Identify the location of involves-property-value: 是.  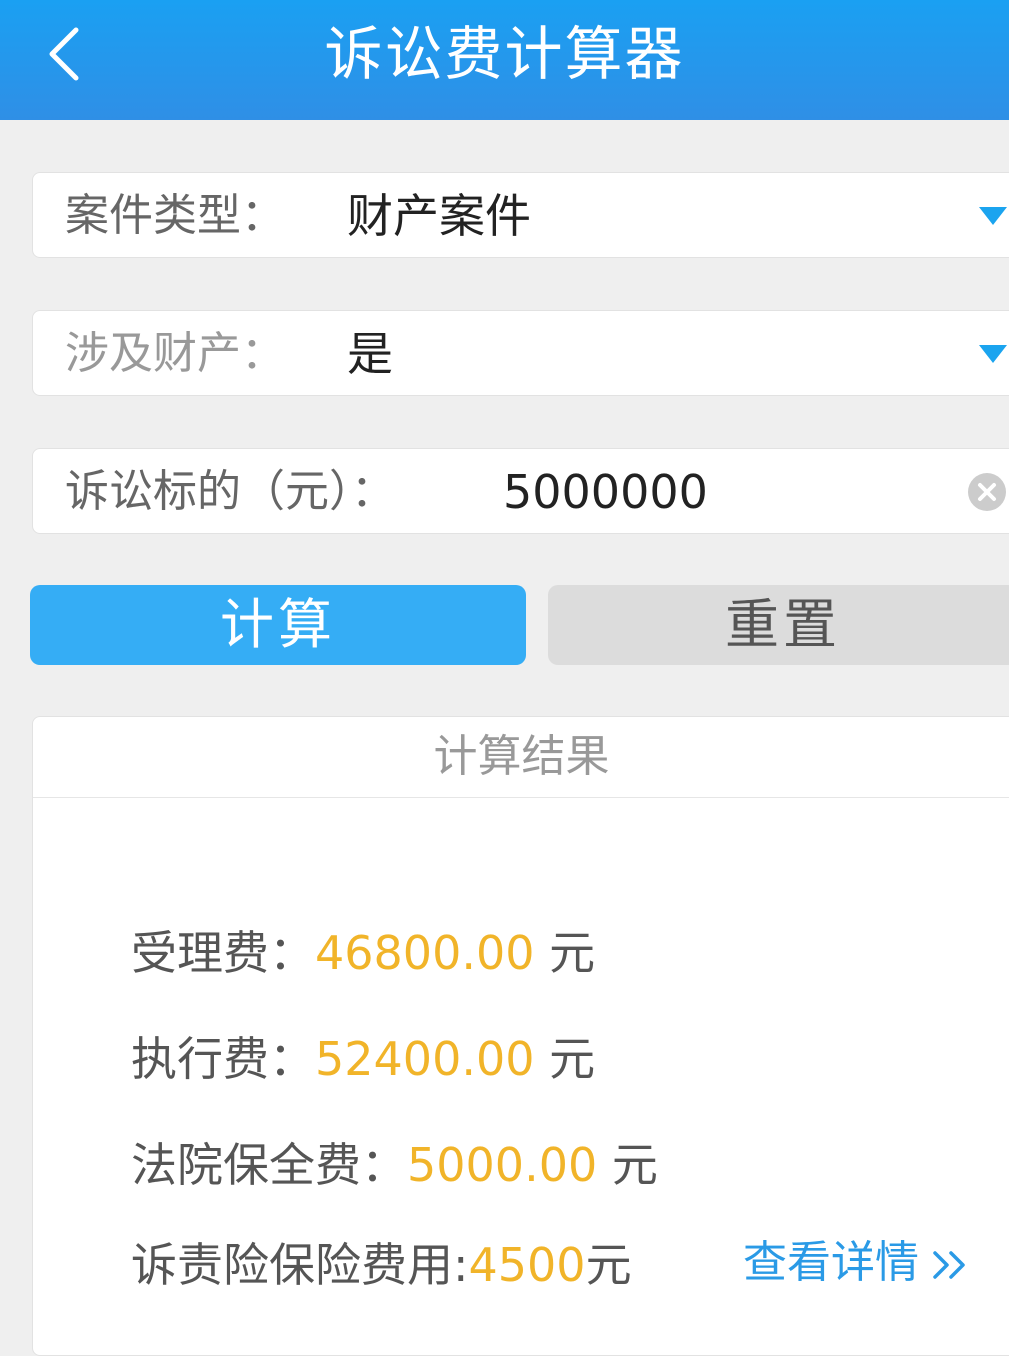
(370, 354).